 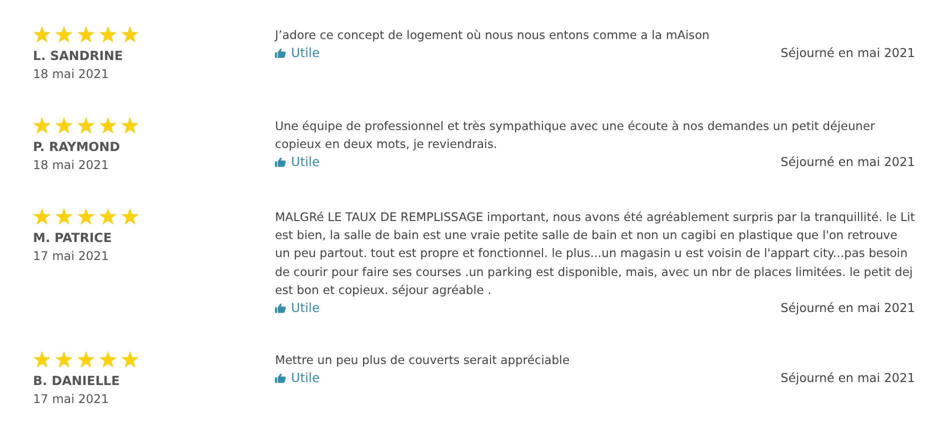 I want to click on reviewer-name: M. PATRICE, so click(x=73, y=238).